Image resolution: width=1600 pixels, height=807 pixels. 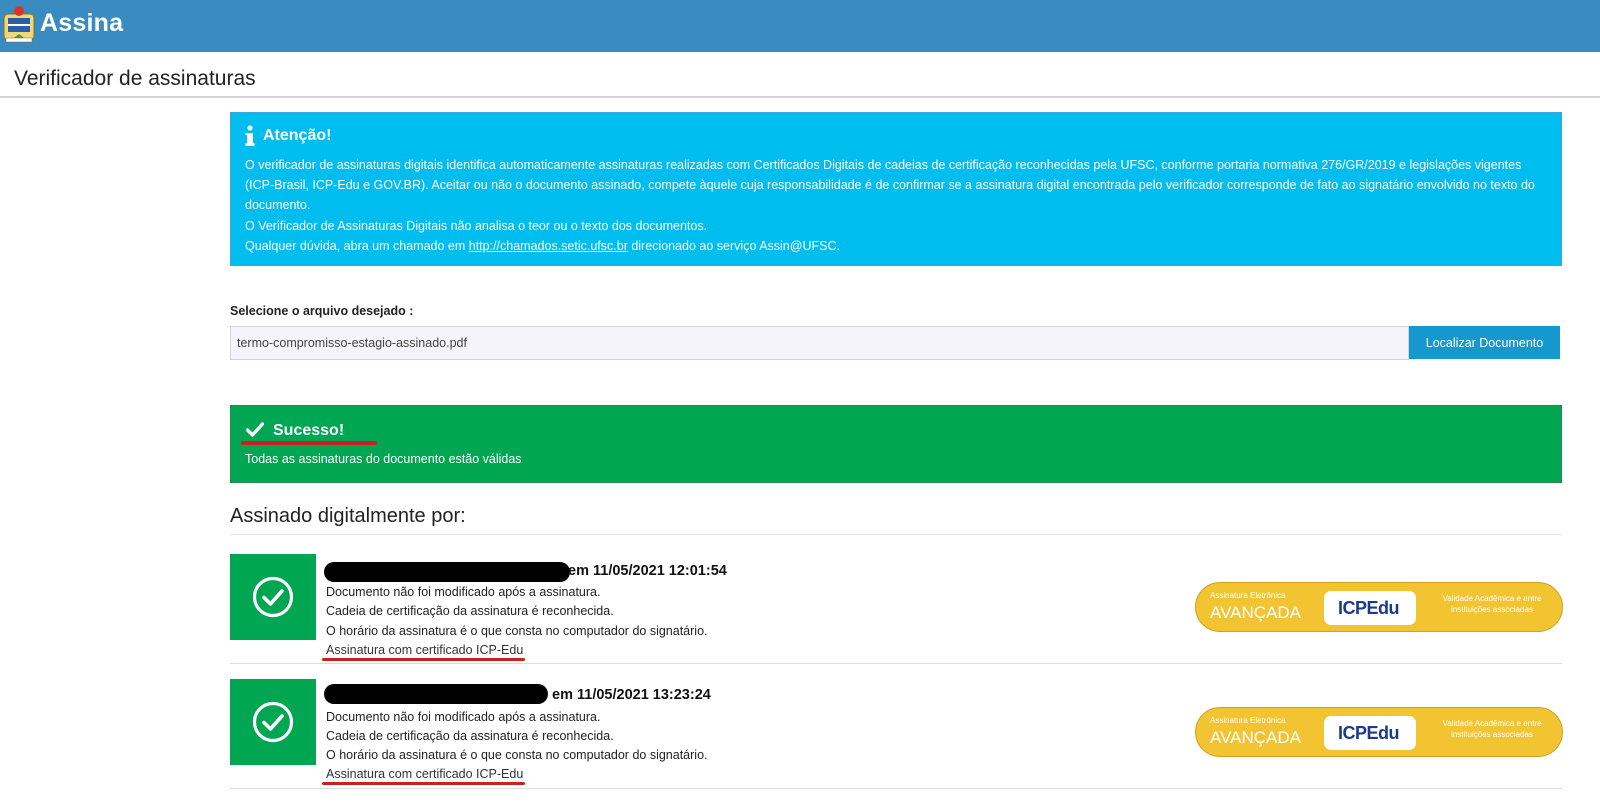 What do you see at coordinates (81, 23) in the screenshot?
I see `app-title: Assina` at bounding box center [81, 23].